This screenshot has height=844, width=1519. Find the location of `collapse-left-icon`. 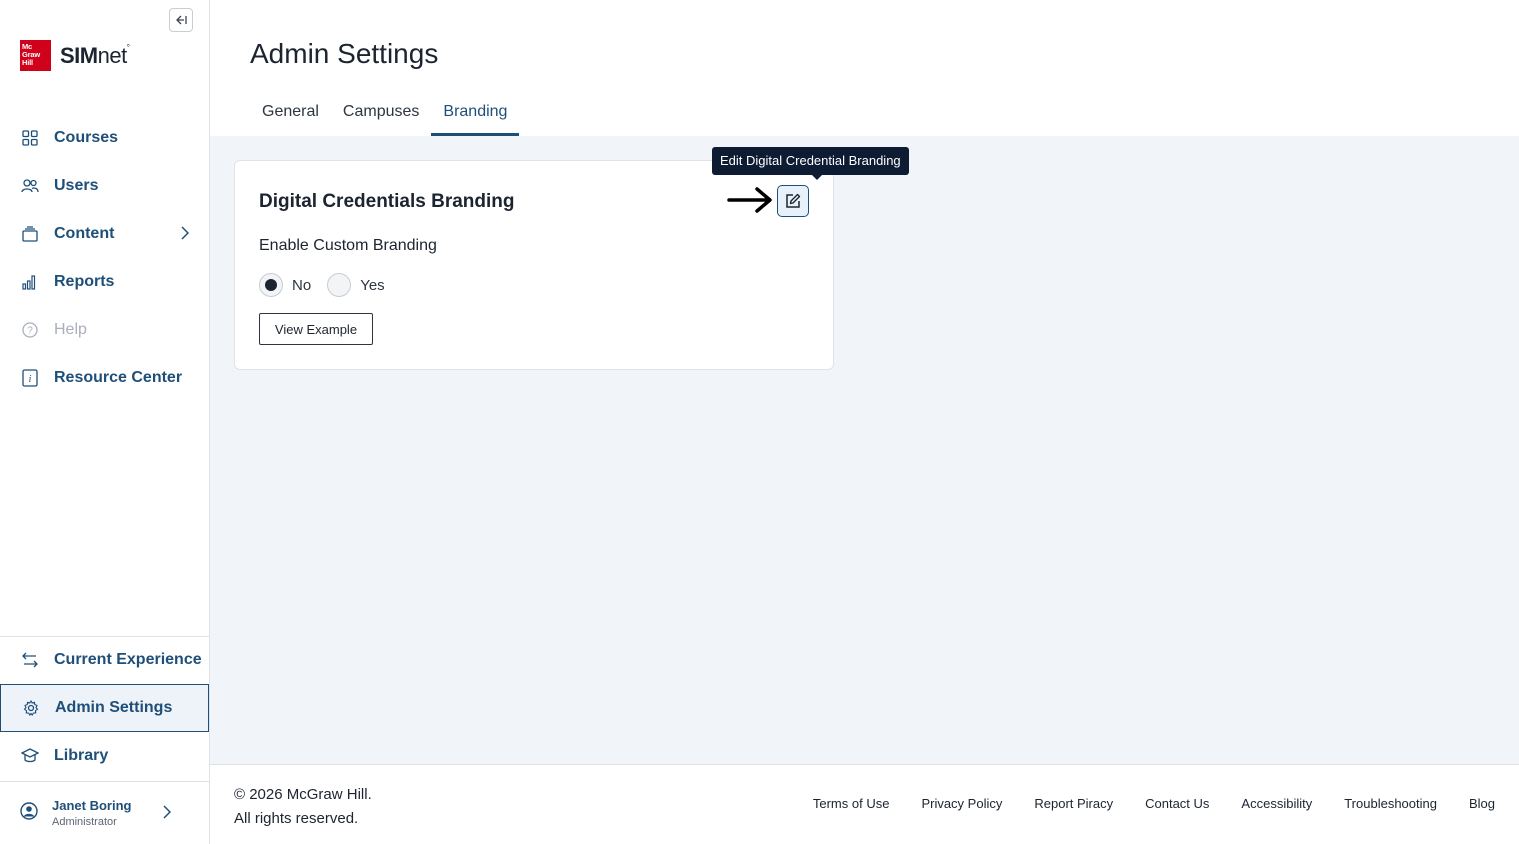

collapse-left-icon is located at coordinates (181, 20).